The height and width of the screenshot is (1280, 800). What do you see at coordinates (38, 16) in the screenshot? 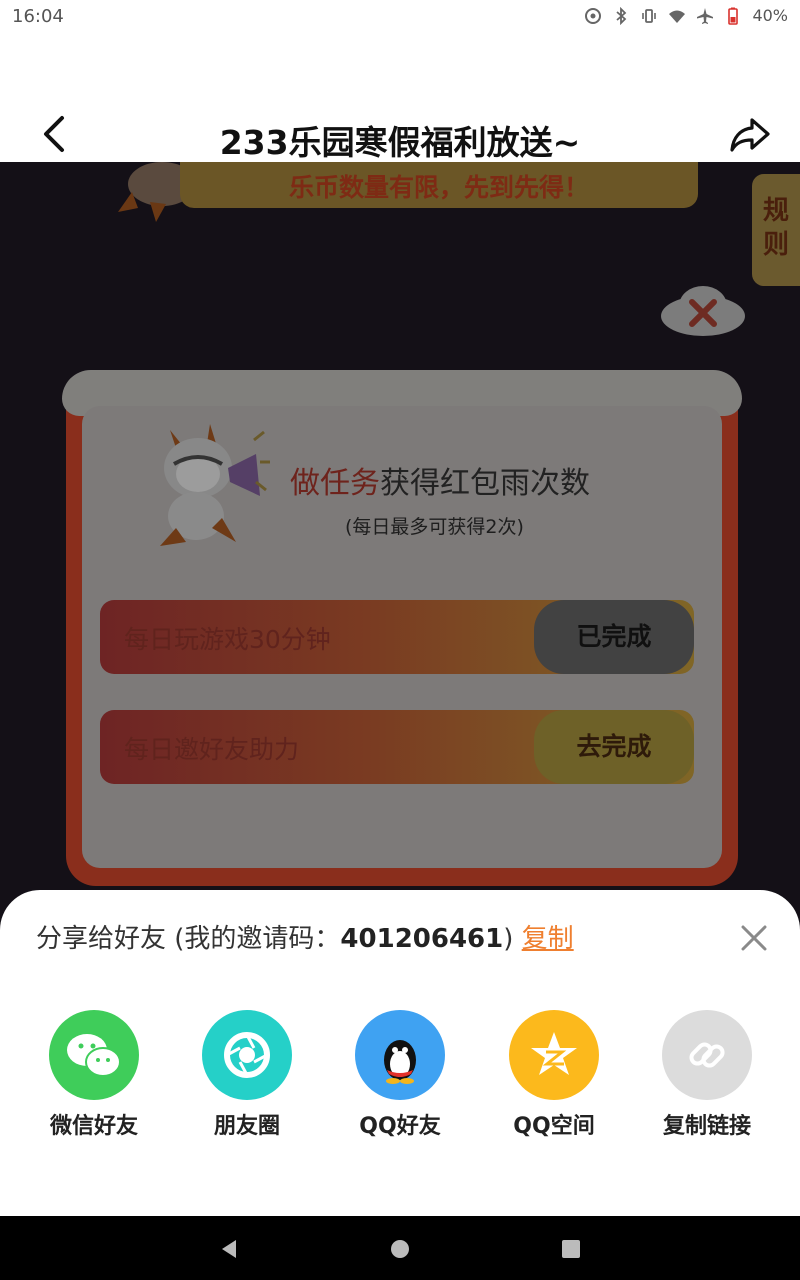
I see `status-time: 16:04` at bounding box center [38, 16].